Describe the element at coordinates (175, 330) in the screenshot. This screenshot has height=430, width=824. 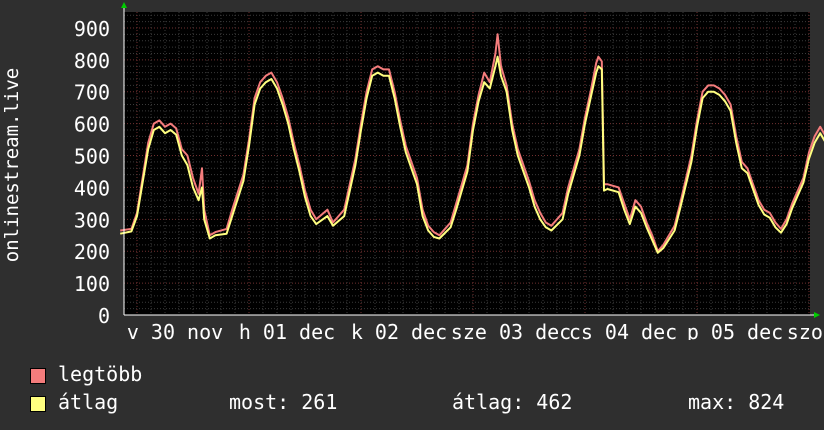
I see `x-tick-label: v 30 nov` at that location.